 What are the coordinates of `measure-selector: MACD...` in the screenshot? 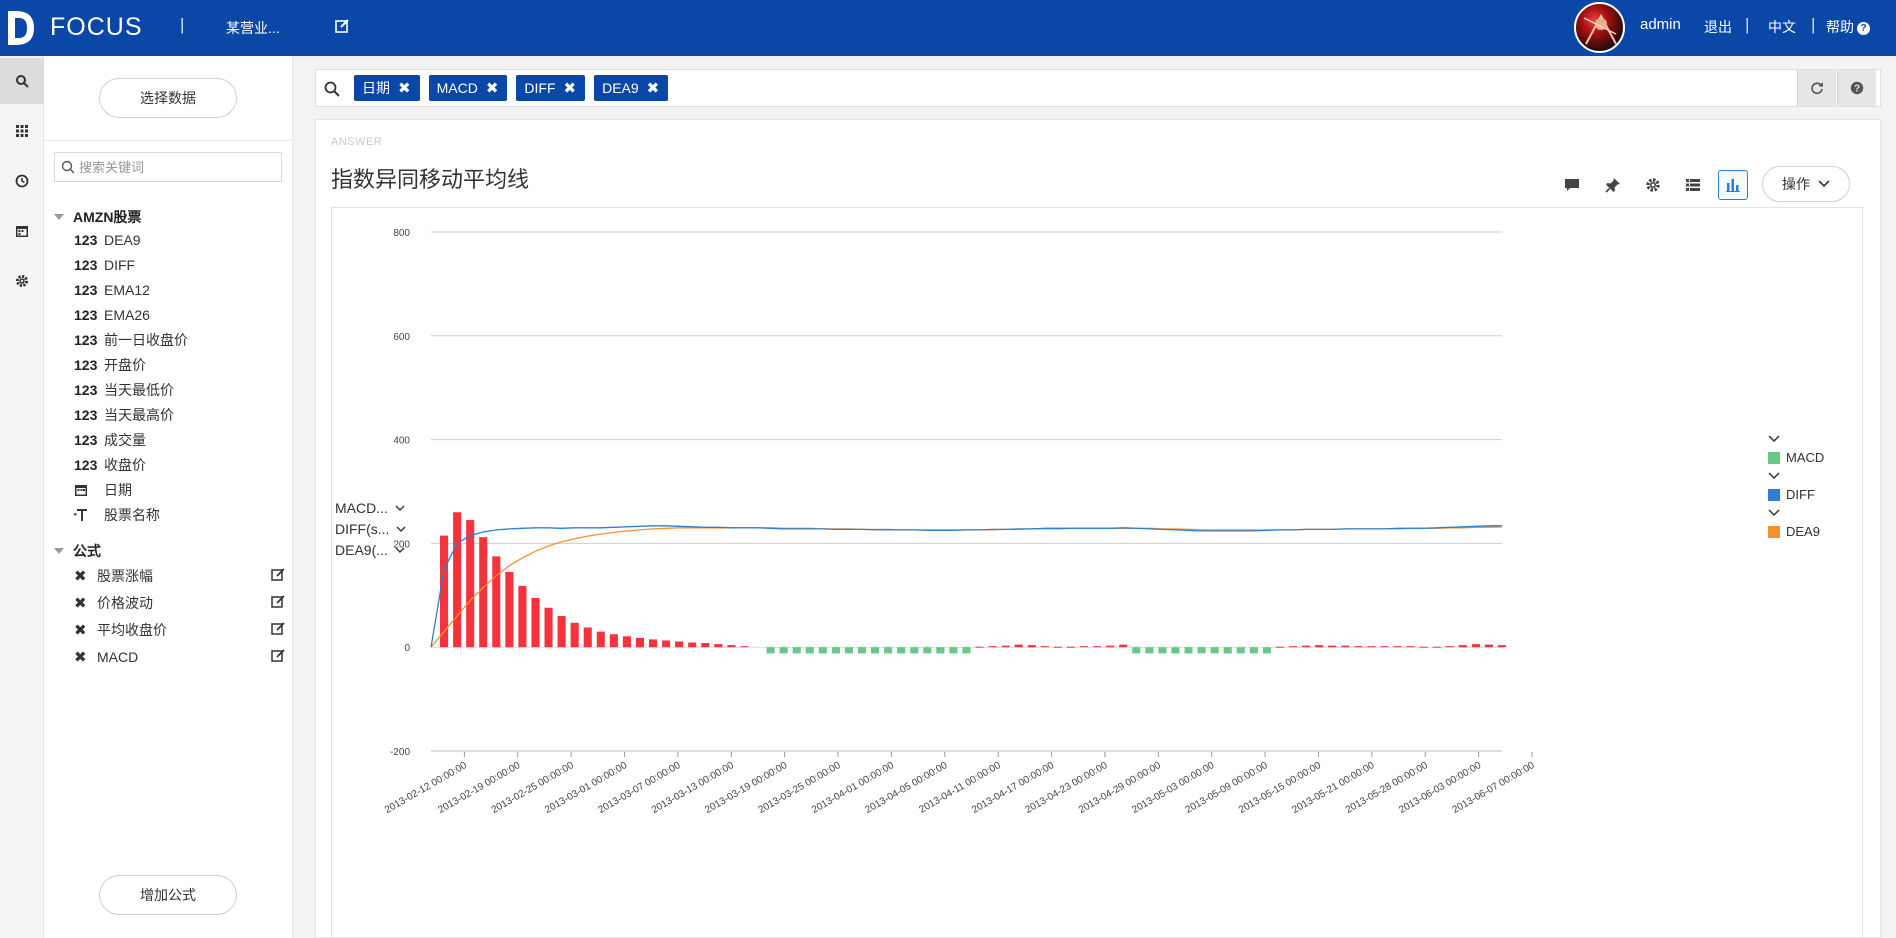 It's located at (370, 508).